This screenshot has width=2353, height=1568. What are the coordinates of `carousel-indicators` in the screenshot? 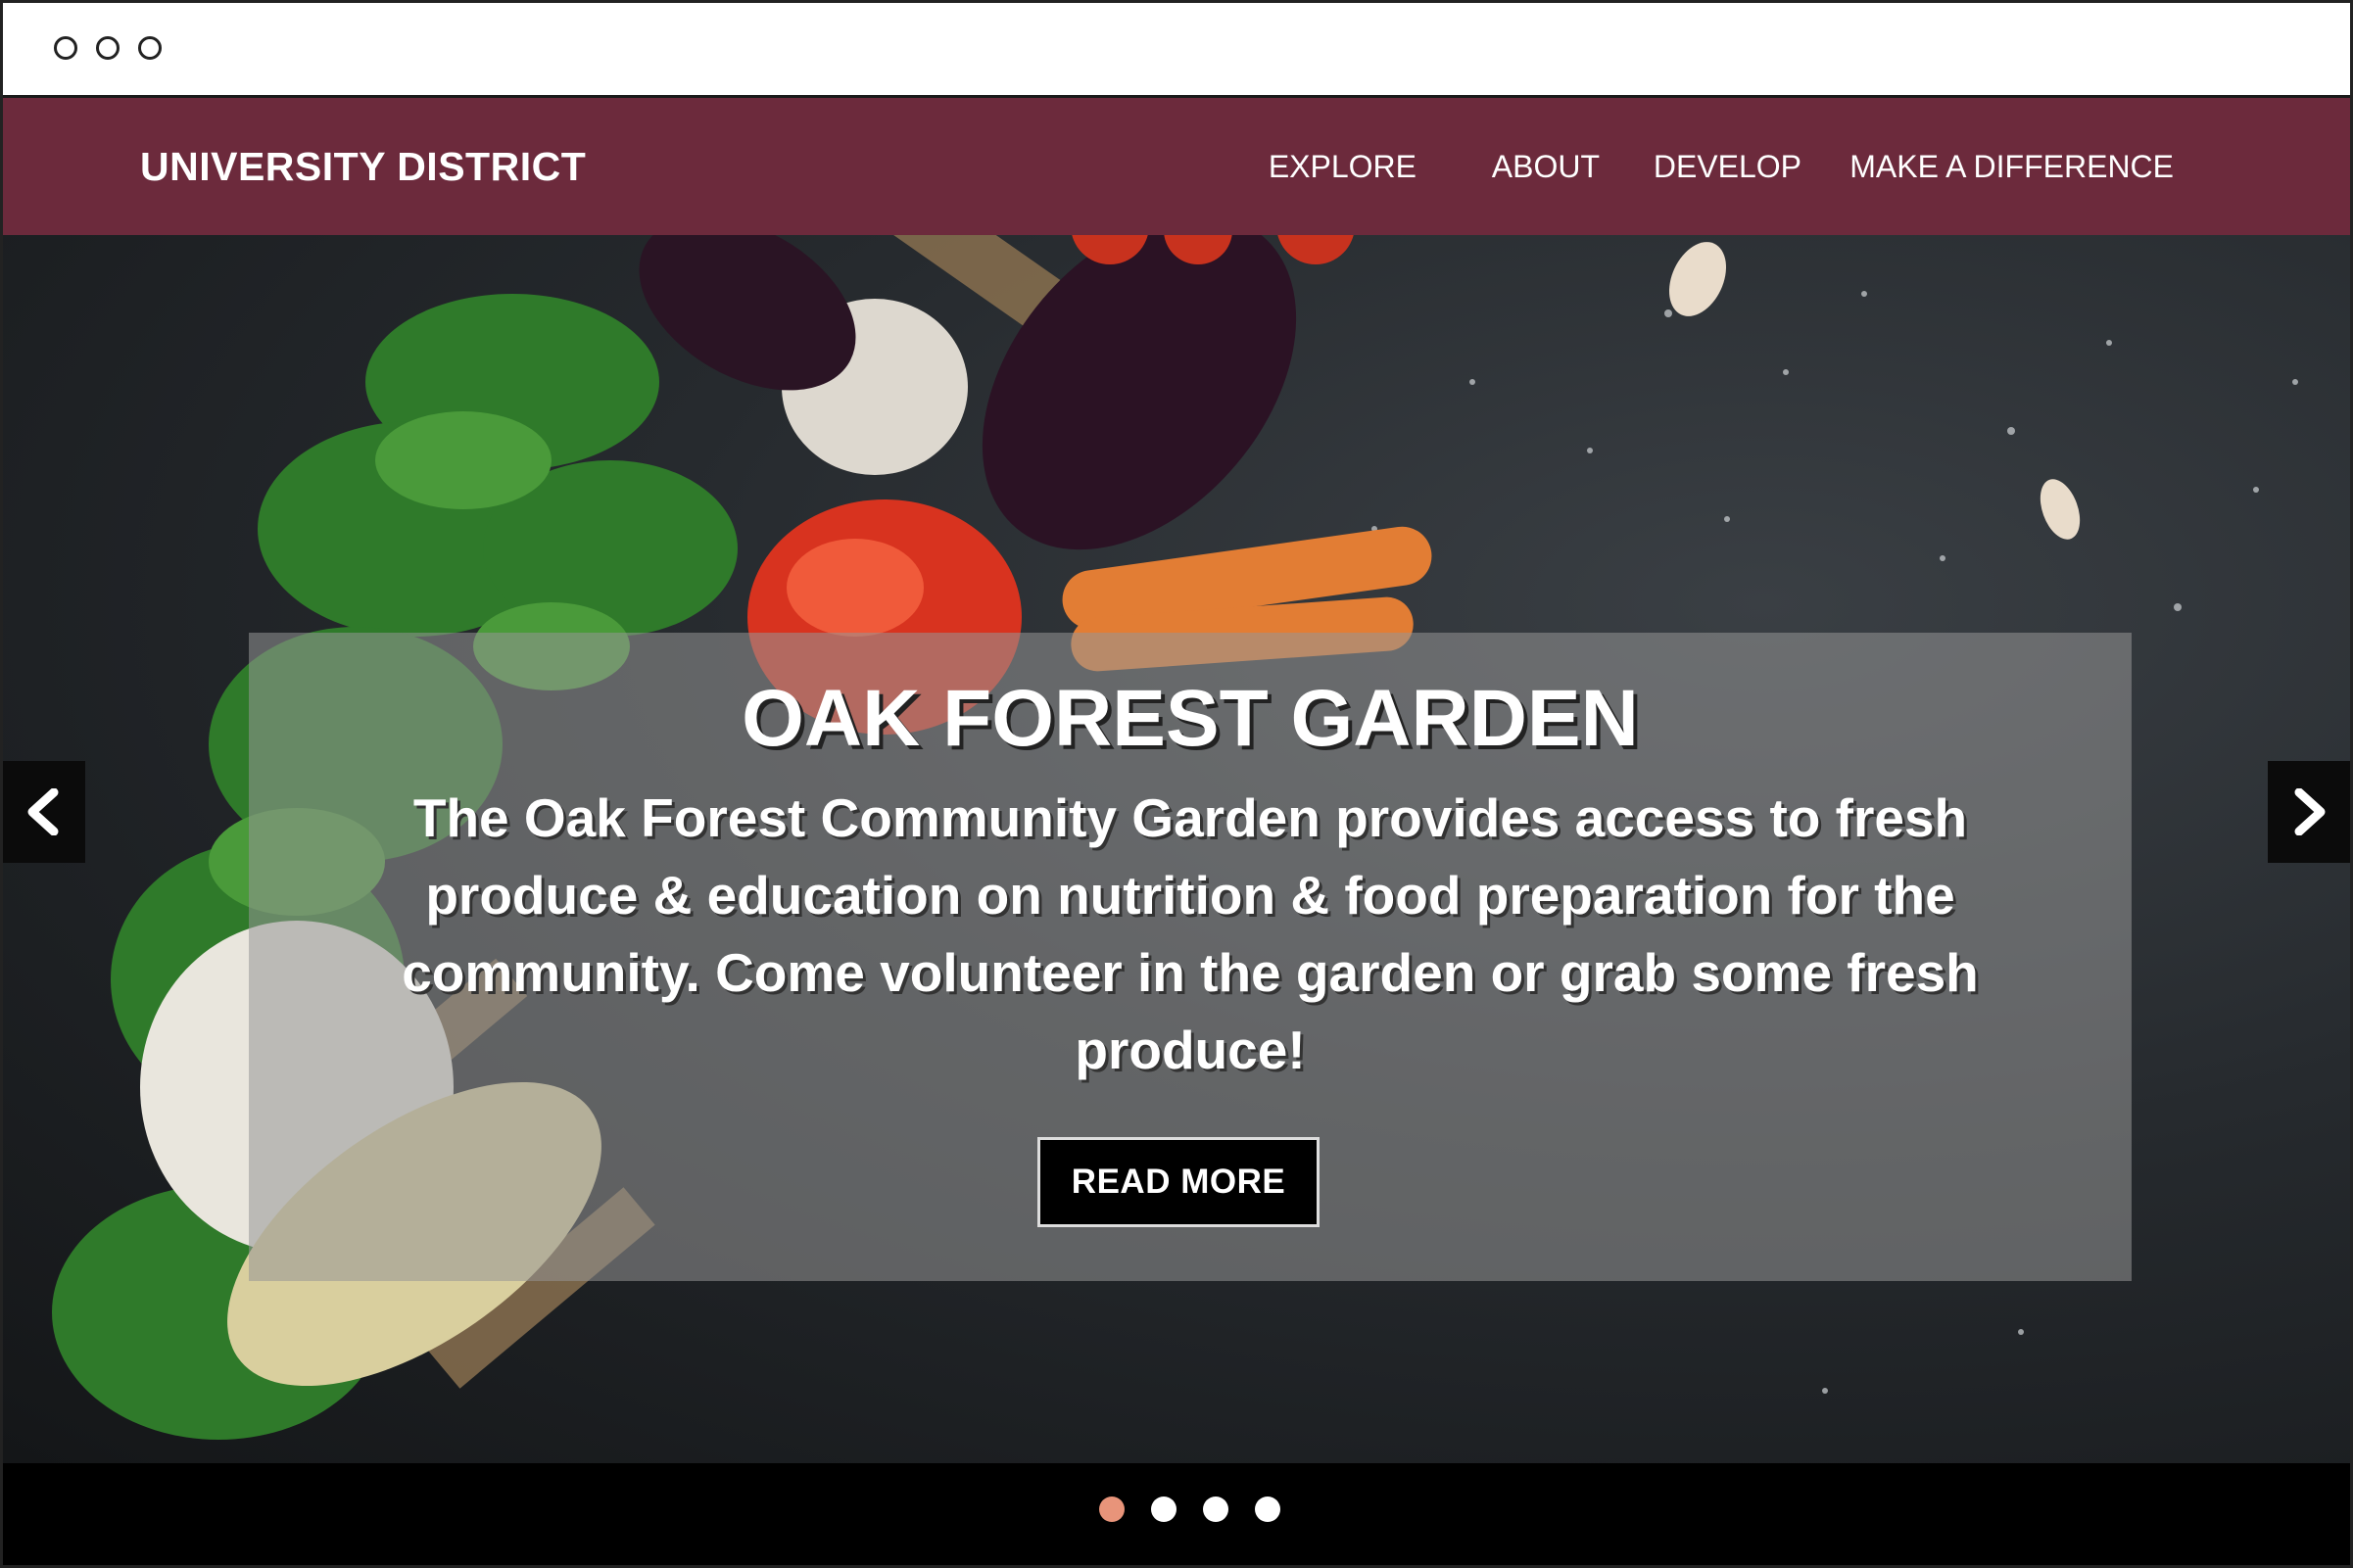 It's located at (1176, 1514).